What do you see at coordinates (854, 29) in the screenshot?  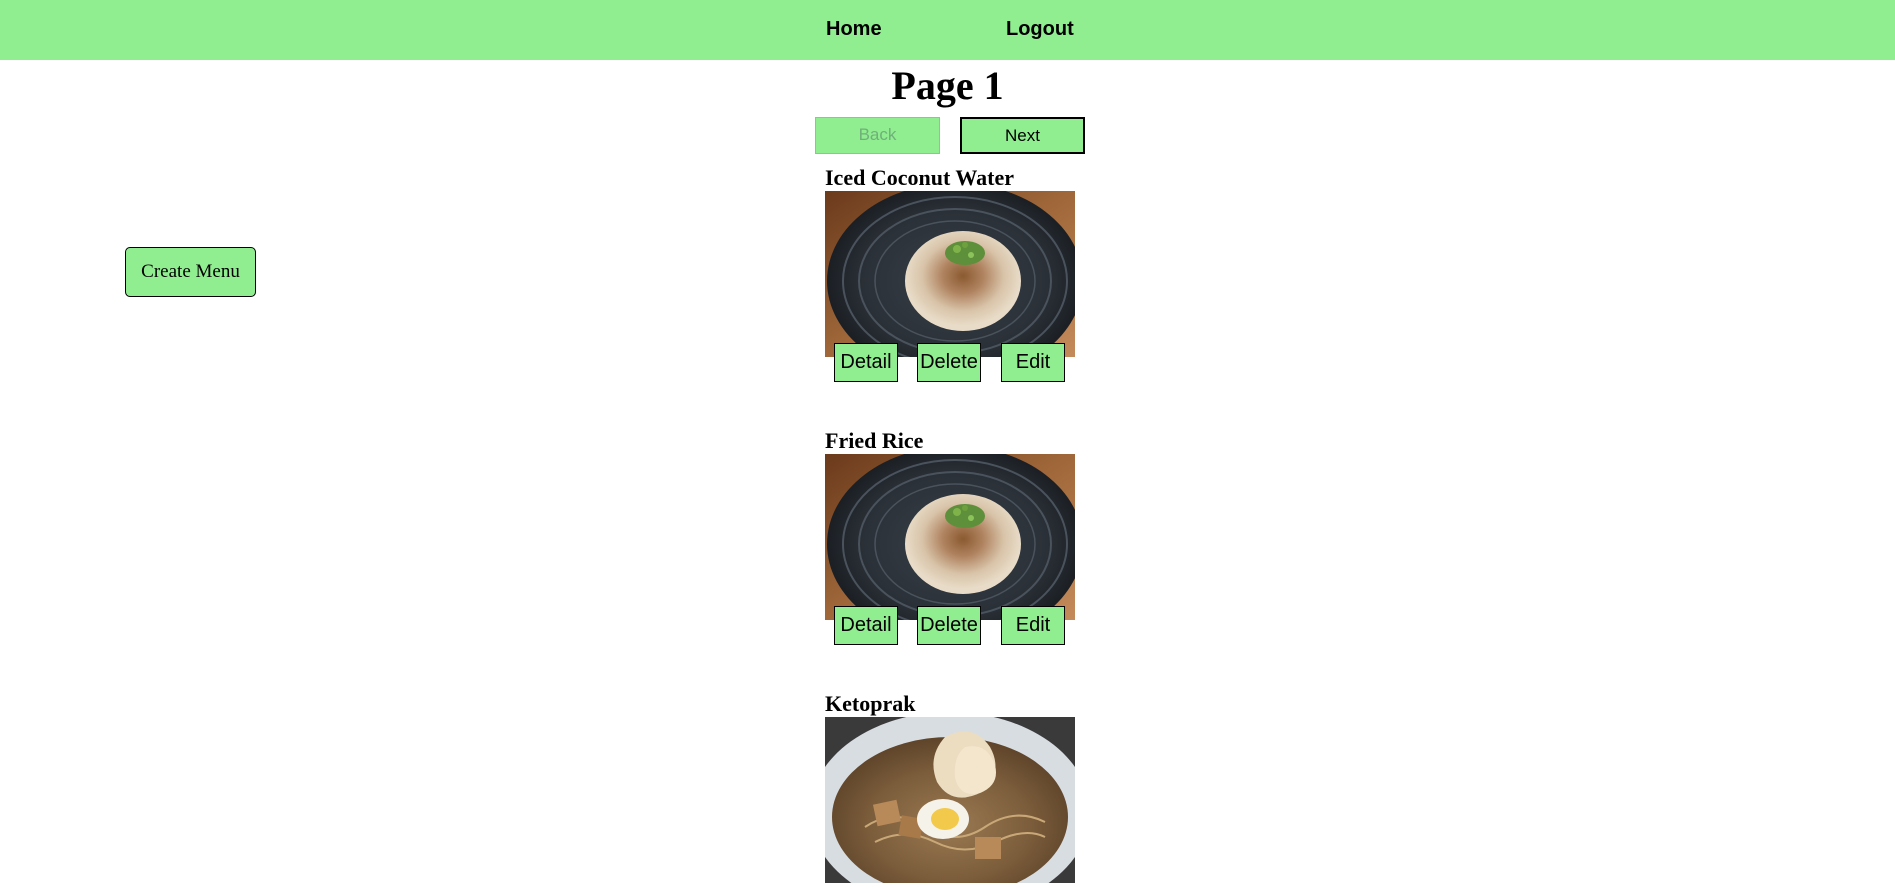 I see `nav-home-link: Home` at bounding box center [854, 29].